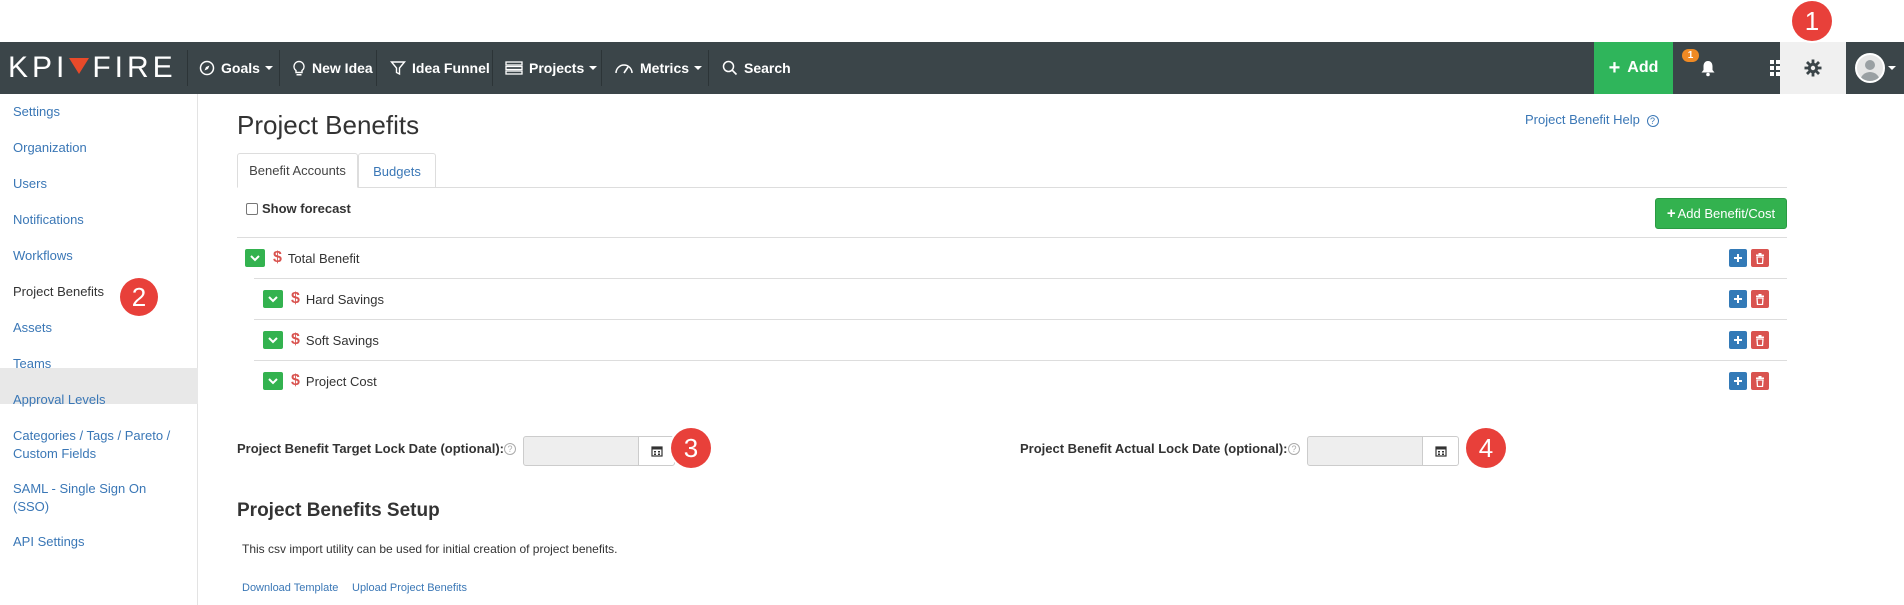  What do you see at coordinates (79, 498) in the screenshot?
I see `sidebar-item-saml: SAML - Single Sign On (SSO)` at bounding box center [79, 498].